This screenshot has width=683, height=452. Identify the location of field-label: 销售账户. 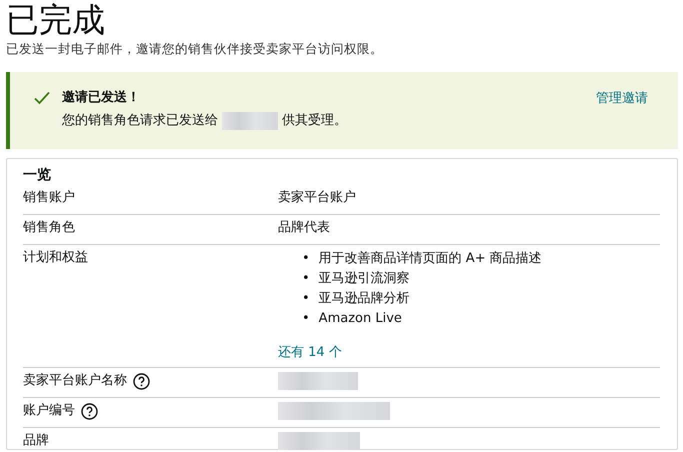
(49, 198).